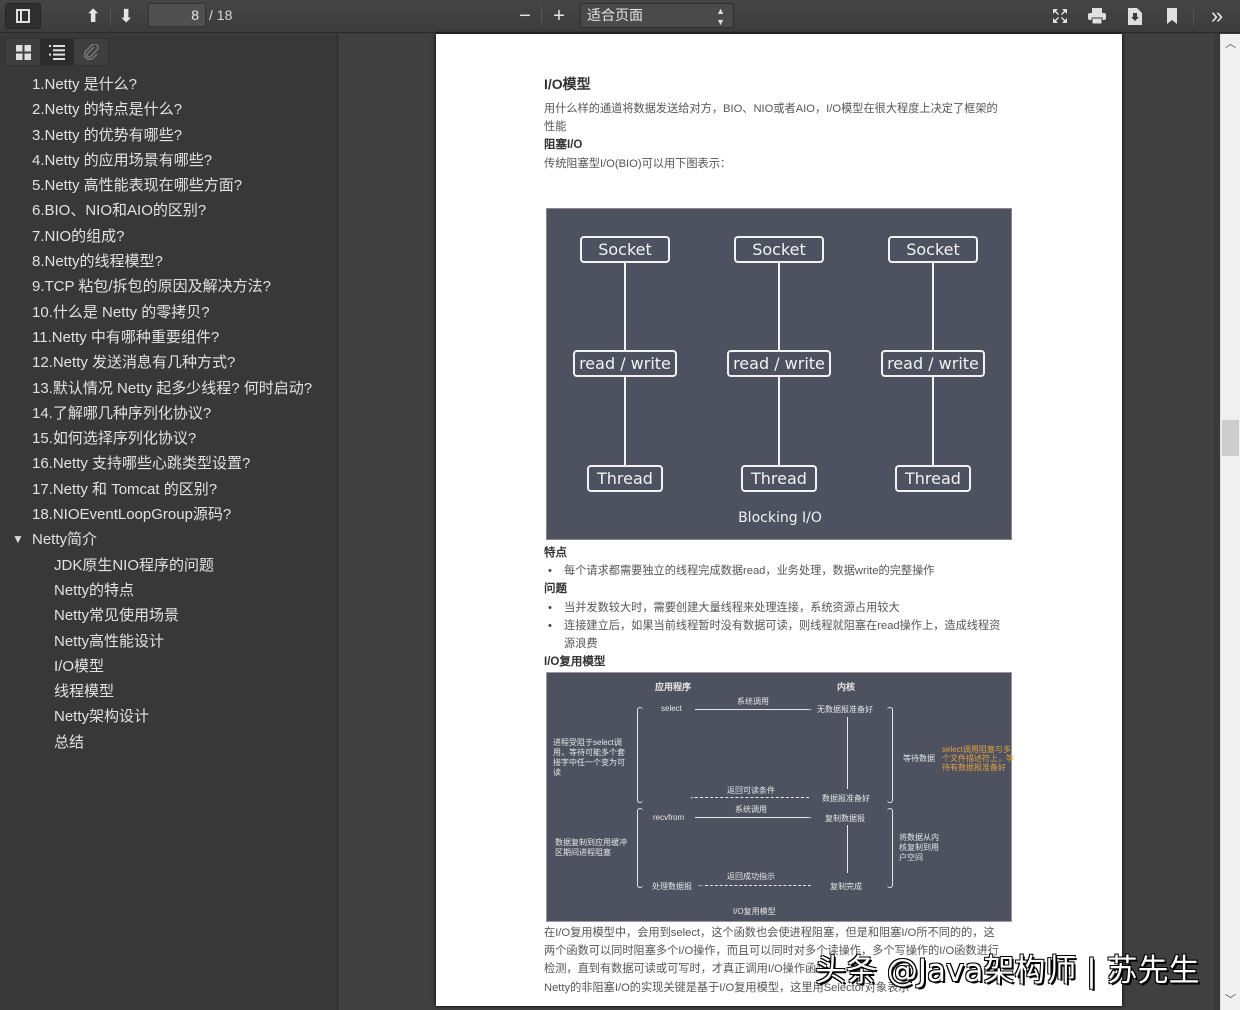 Image resolution: width=1240 pixels, height=1010 pixels. I want to click on dashed-return-arrow, so click(752, 797).